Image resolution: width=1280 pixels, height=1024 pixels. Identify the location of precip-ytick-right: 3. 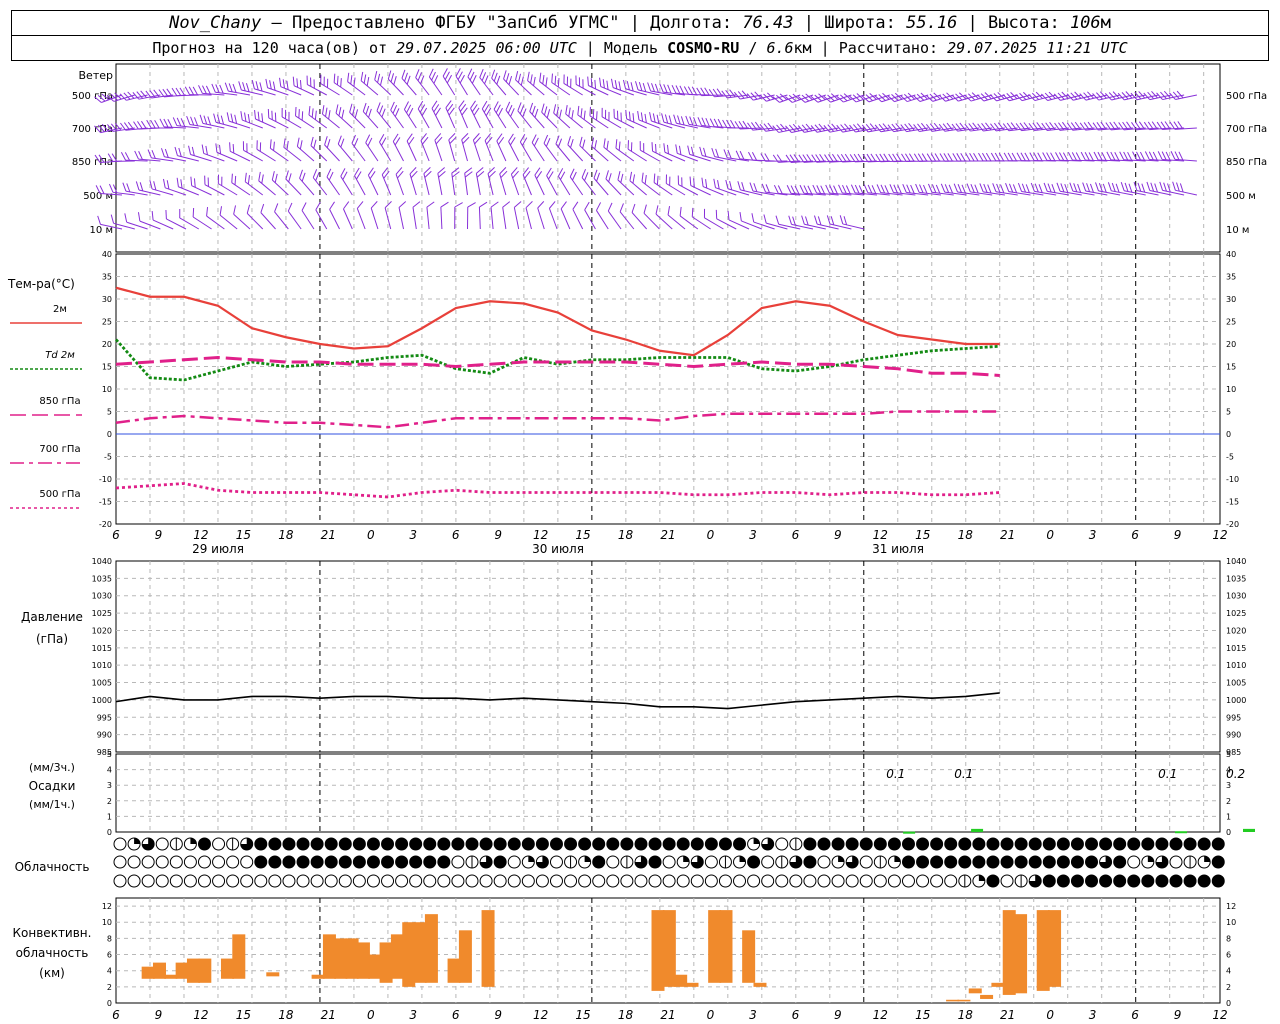
(1228, 785).